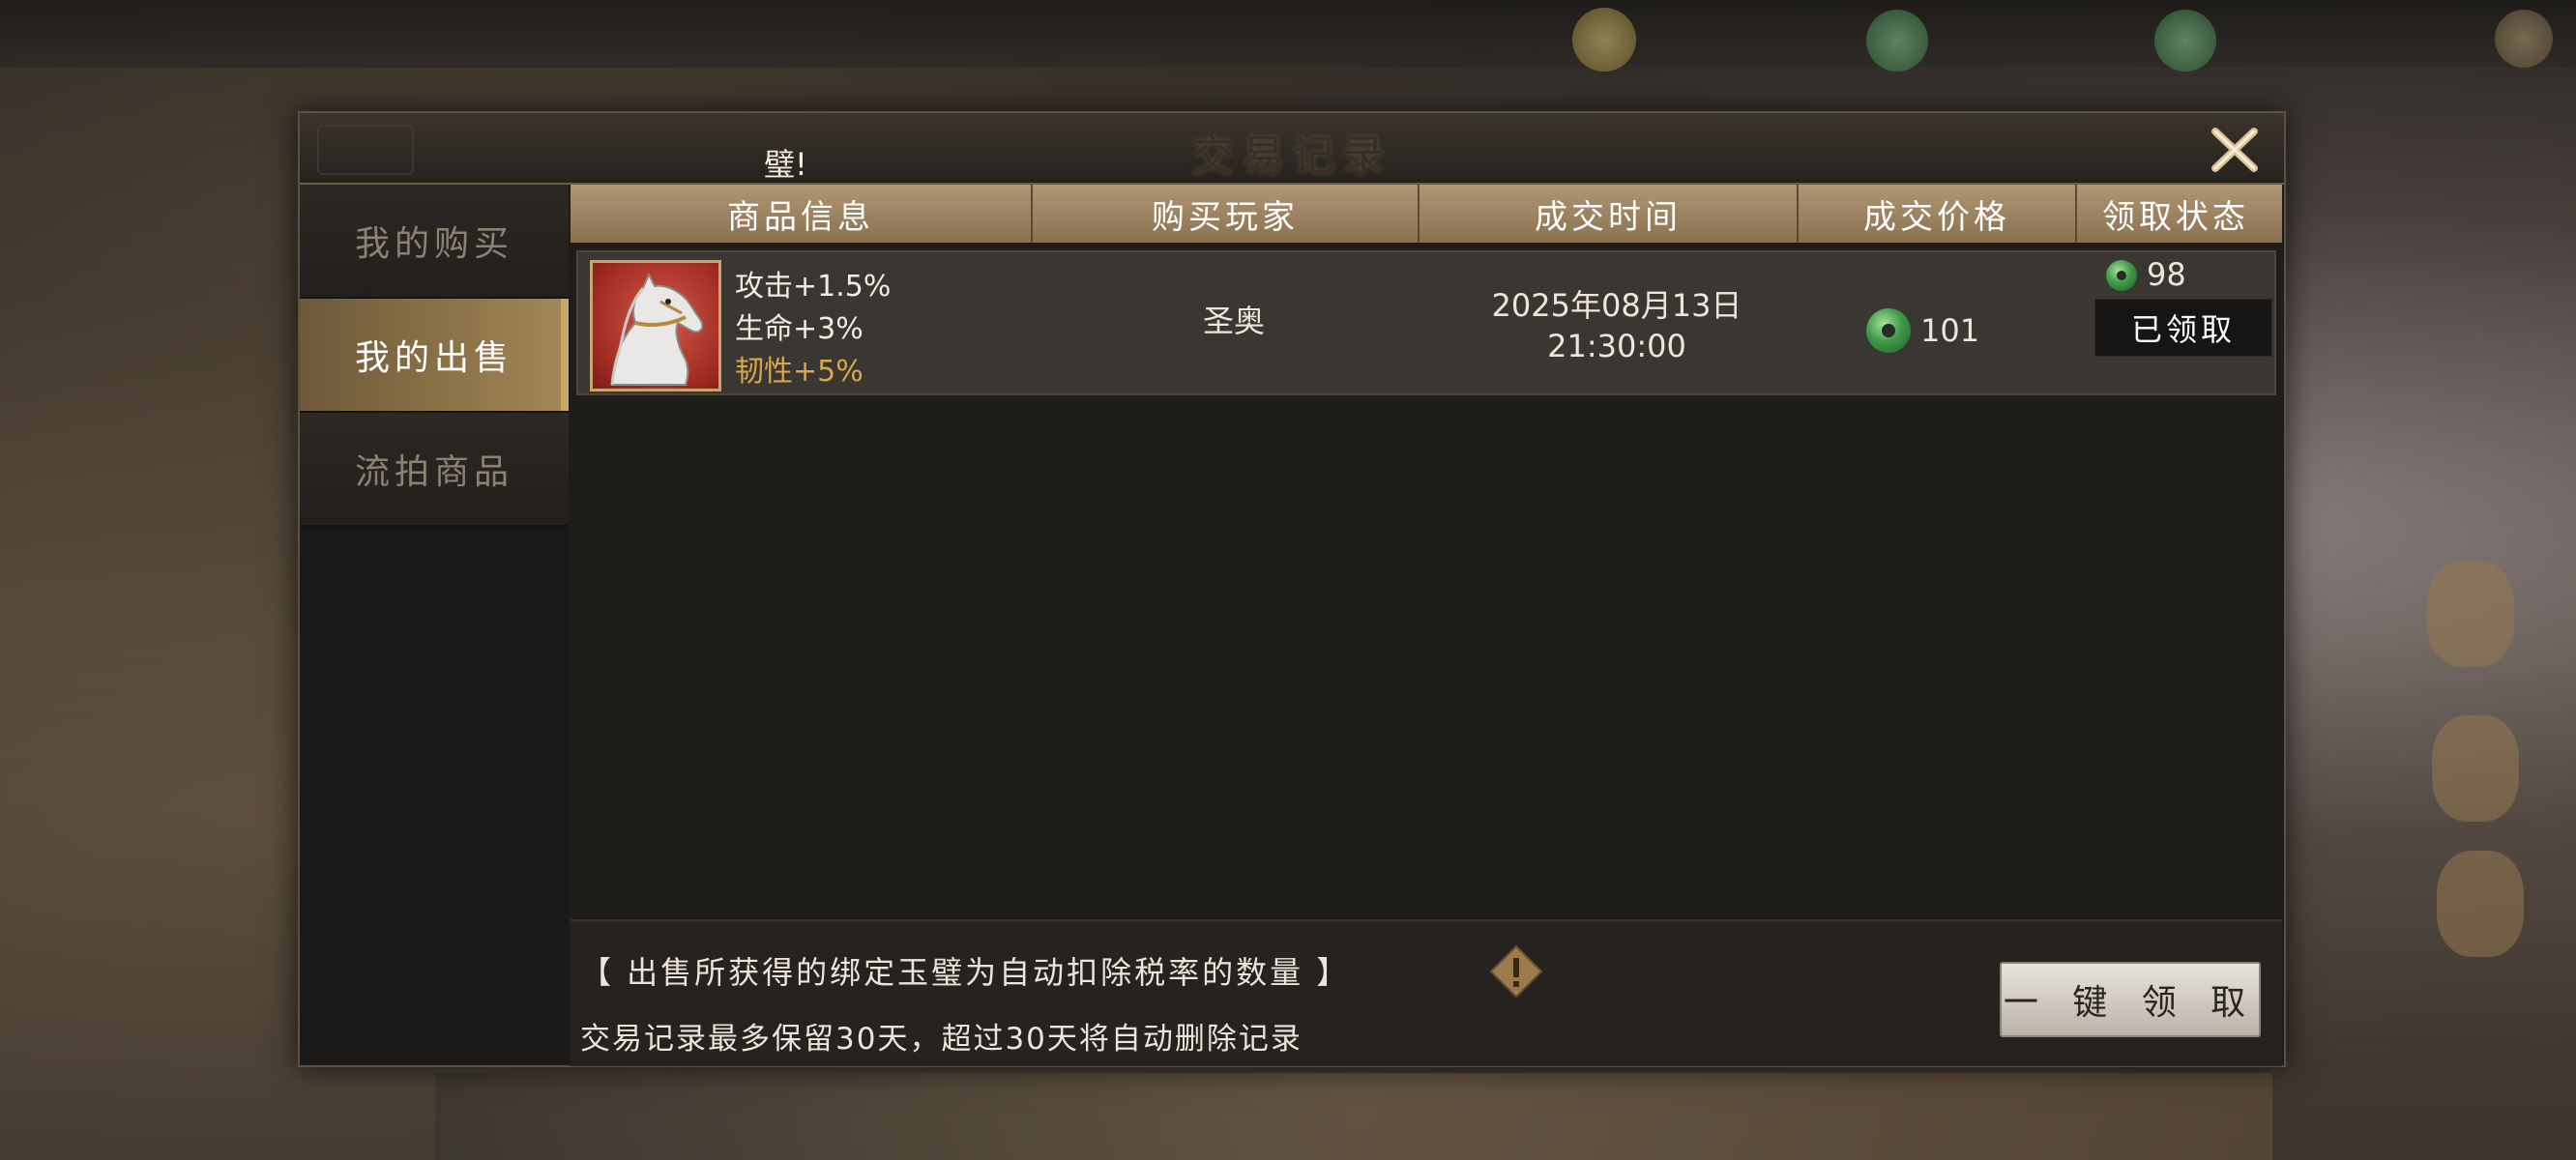 This screenshot has height=1160, width=2576. What do you see at coordinates (2183, 328) in the screenshot?
I see `claimed-status-badge: 已领取` at bounding box center [2183, 328].